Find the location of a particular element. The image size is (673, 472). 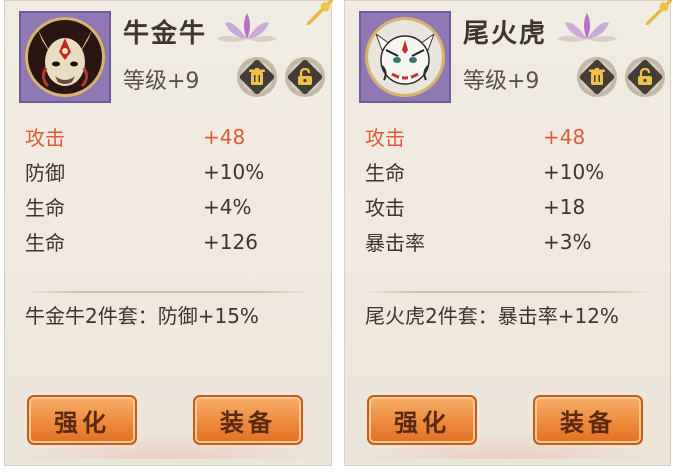

stat-row: 防御 +10% is located at coordinates (175, 171).